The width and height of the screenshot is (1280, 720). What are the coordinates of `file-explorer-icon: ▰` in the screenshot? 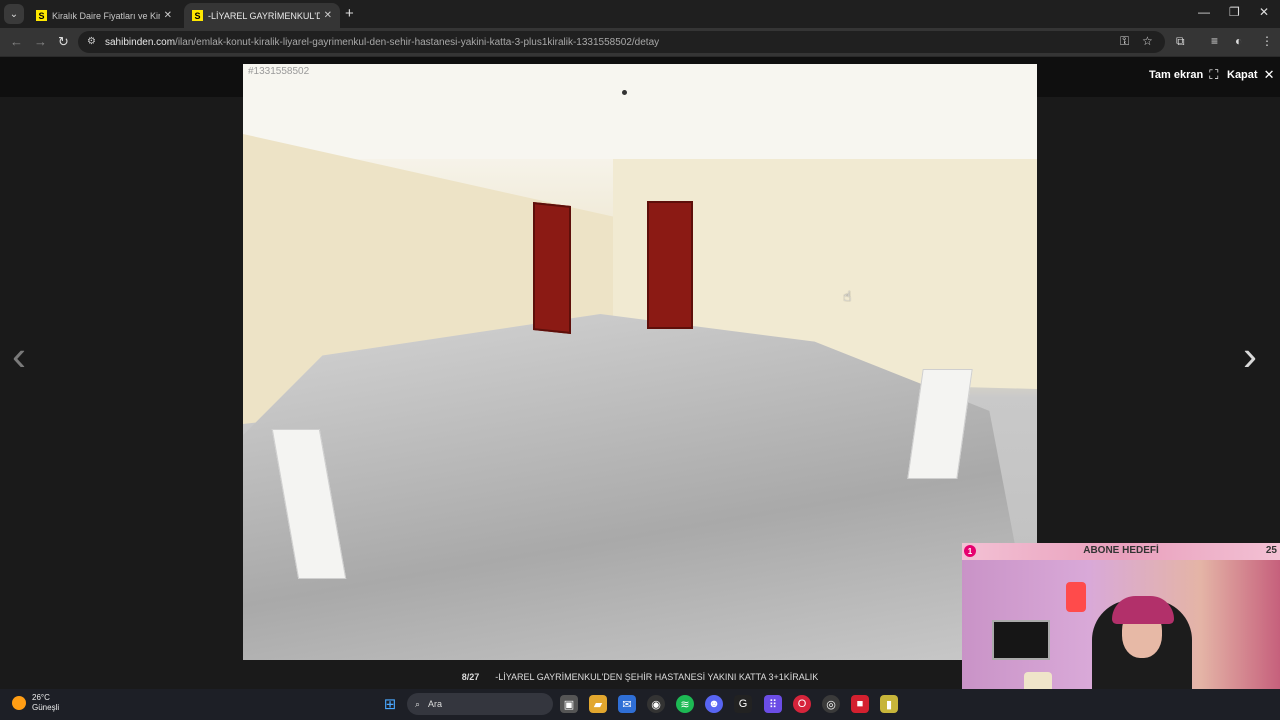 It's located at (598, 704).